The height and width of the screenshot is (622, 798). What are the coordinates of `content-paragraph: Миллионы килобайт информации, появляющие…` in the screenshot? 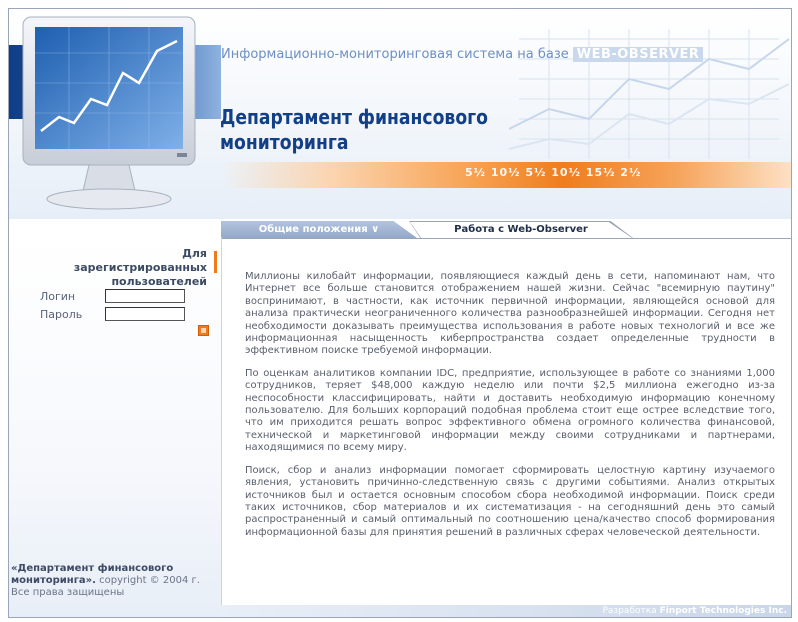 It's located at (510, 314).